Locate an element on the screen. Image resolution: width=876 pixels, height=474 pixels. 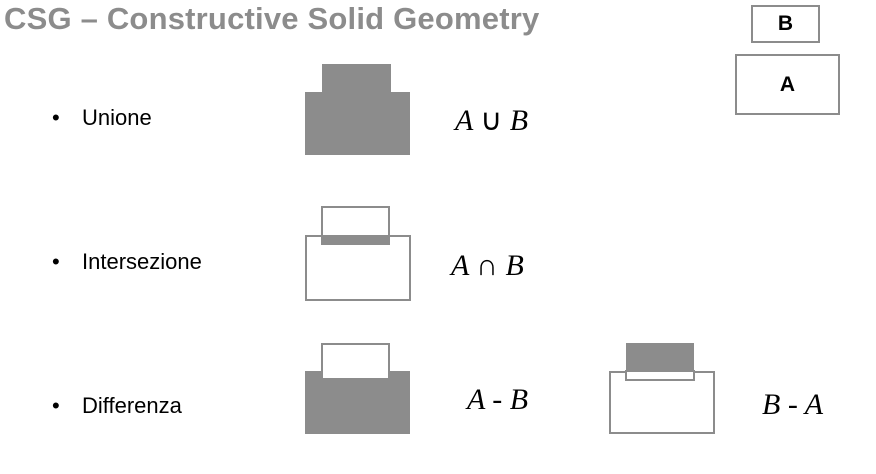
union-diagram is located at coordinates (357, 109).